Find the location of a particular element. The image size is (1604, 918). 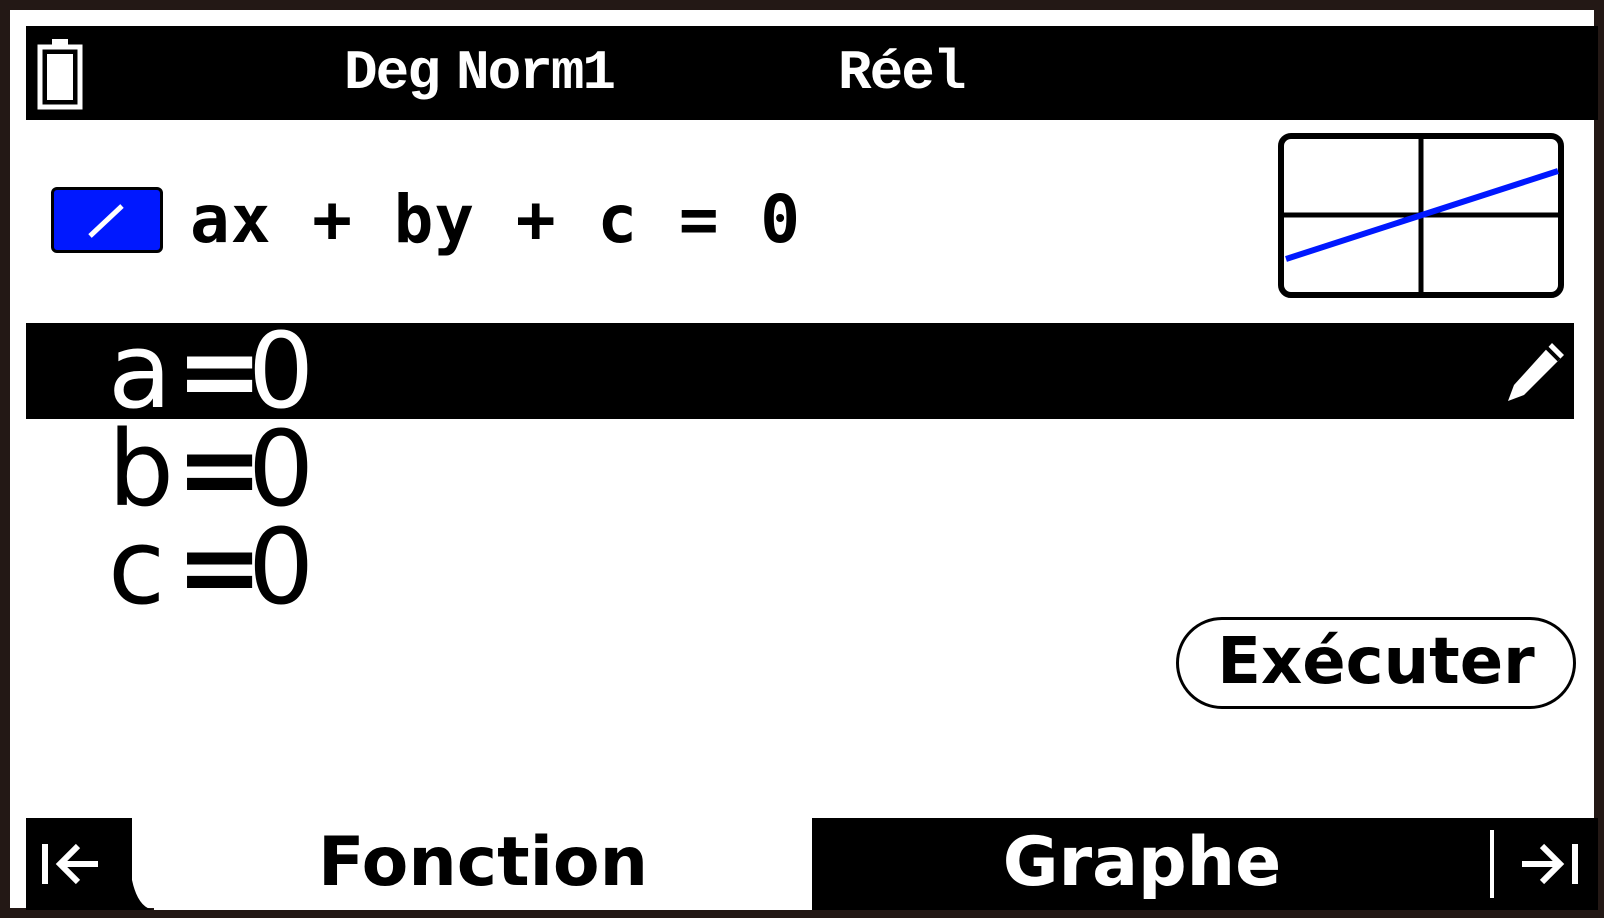

coefficient-row-c: c = 0 is located at coordinates (800, 567).